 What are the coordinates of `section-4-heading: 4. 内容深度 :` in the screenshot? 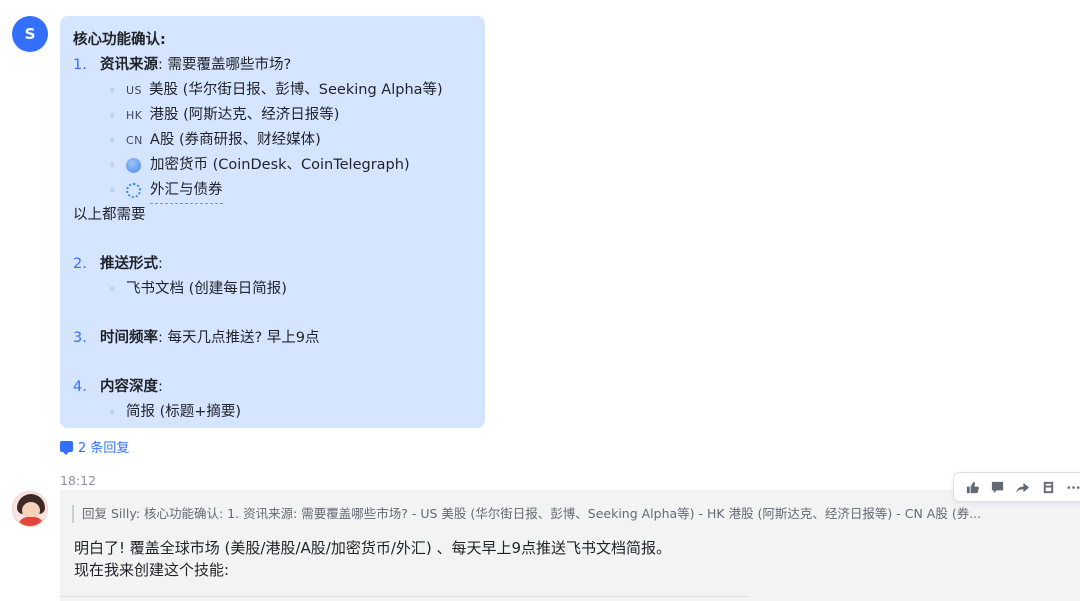 It's located at (118, 387).